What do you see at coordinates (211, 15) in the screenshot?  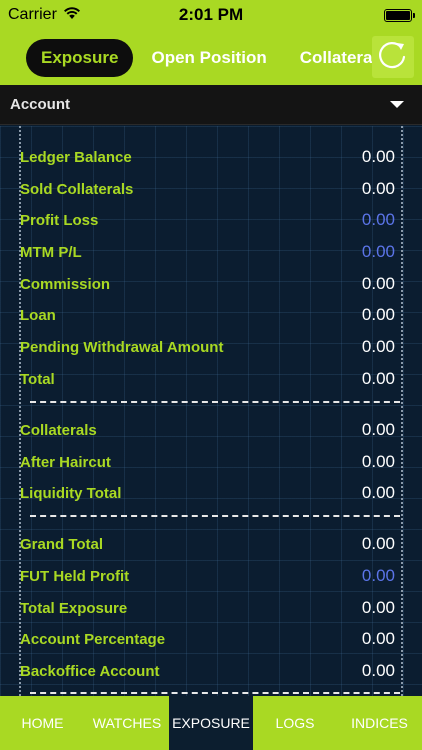 I see `status-bar: Carrier 2:01 PM` at bounding box center [211, 15].